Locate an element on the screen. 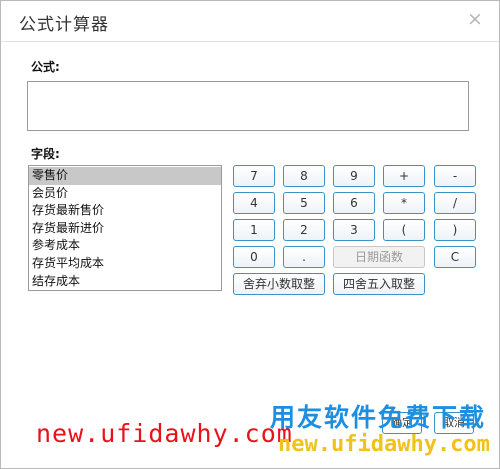 Image resolution: width=500 pixels, height=469 pixels. field-item-ending-cost: 结存成本 is located at coordinates (125, 281).